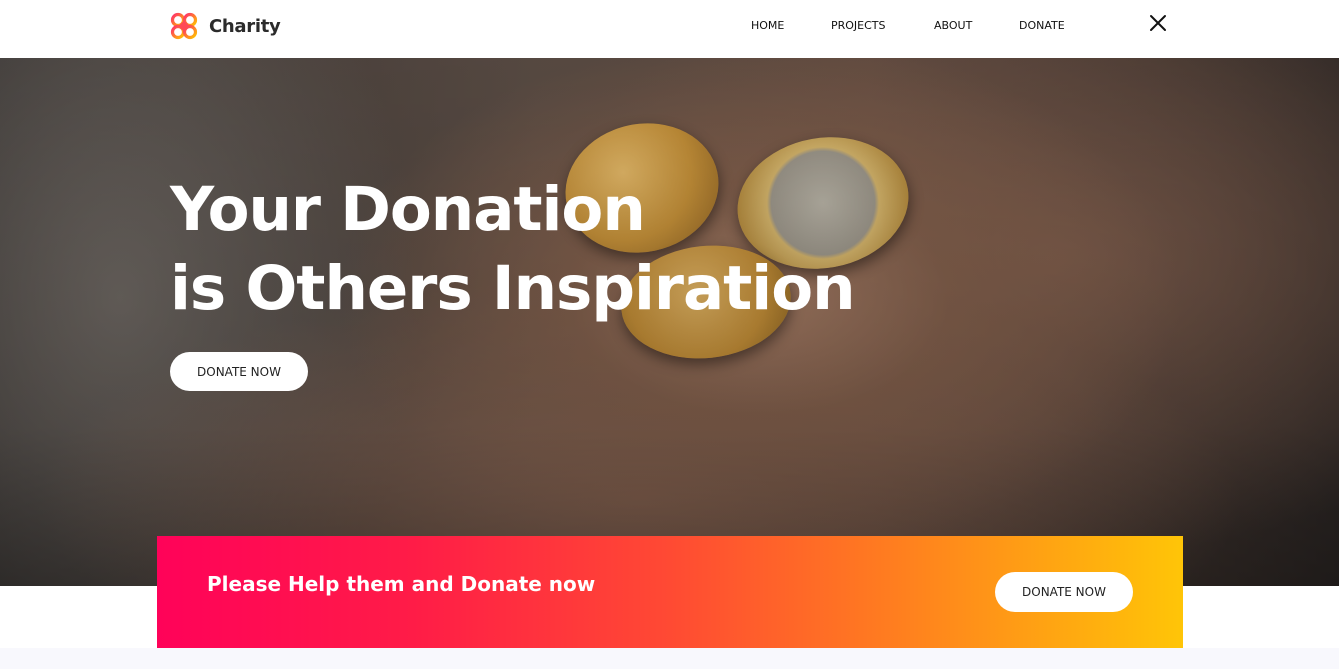 Image resolution: width=1339 pixels, height=669 pixels. What do you see at coordinates (550, 249) in the screenshot?
I see `hero-title: Your Donation is Others Inspiration` at bounding box center [550, 249].